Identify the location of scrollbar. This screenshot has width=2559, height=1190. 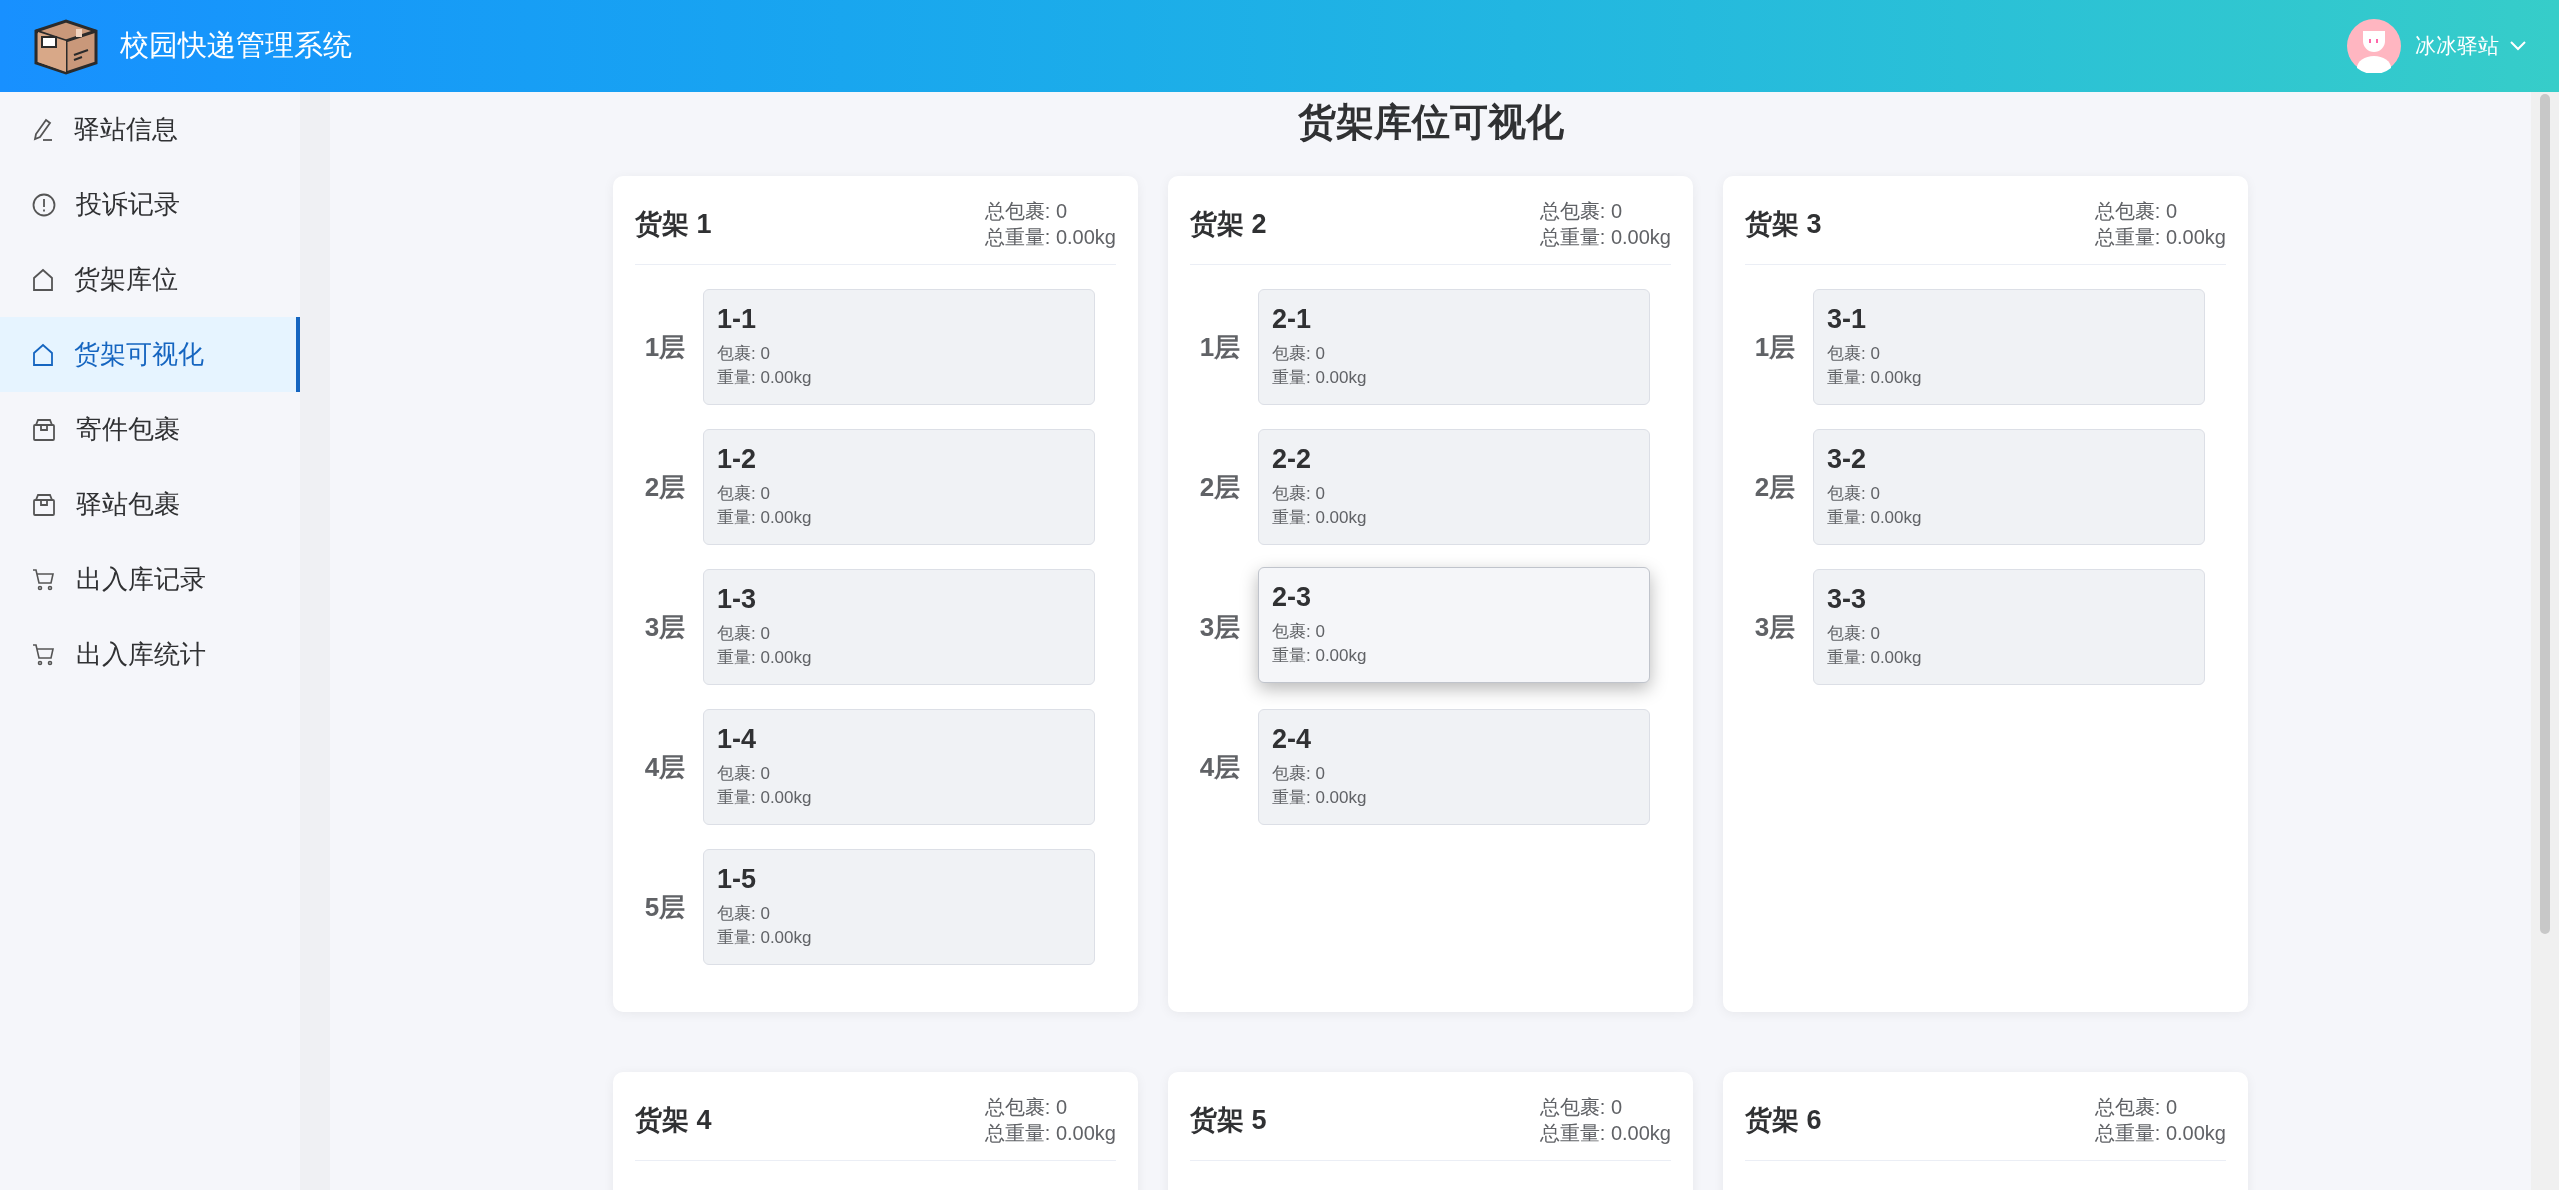
(2545, 641).